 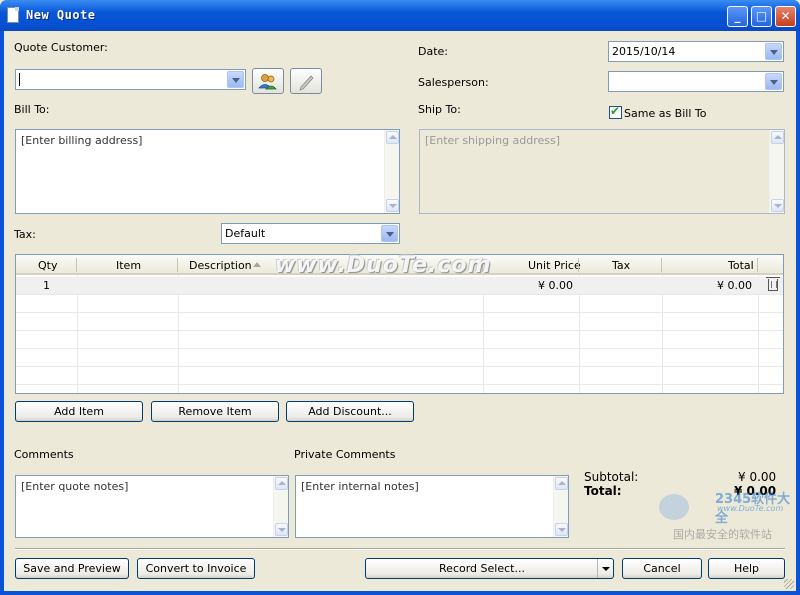 What do you see at coordinates (603, 491) in the screenshot?
I see `total-label: Total:` at bounding box center [603, 491].